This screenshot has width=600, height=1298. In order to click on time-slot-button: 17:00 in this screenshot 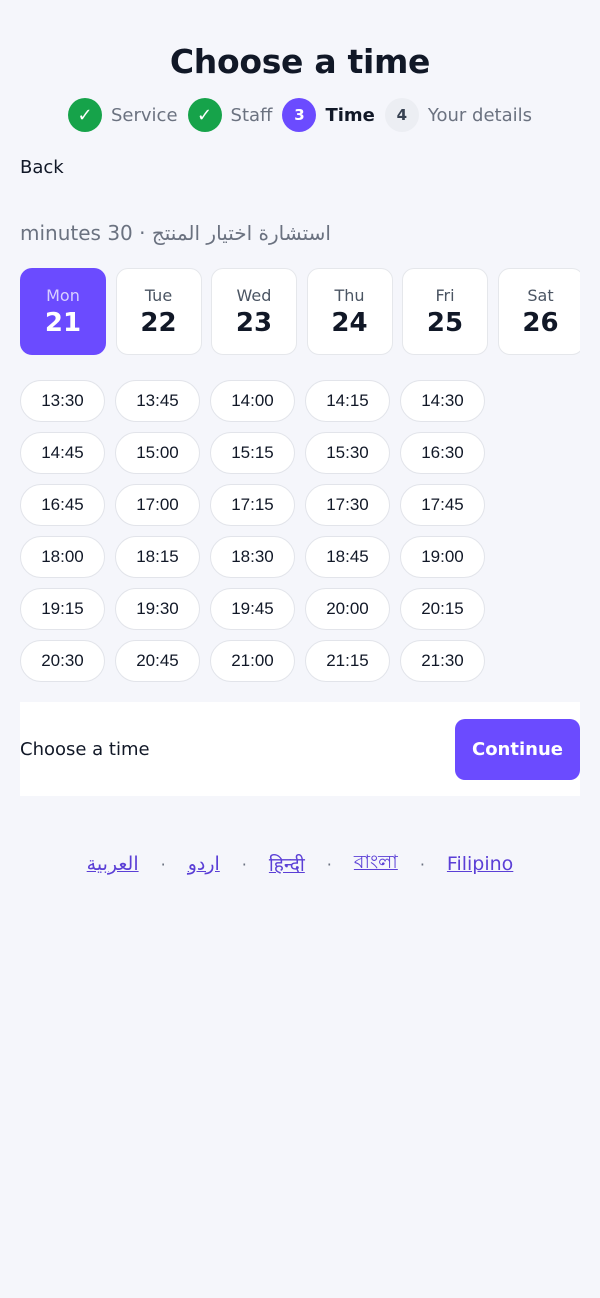, I will do `click(157, 505)`.